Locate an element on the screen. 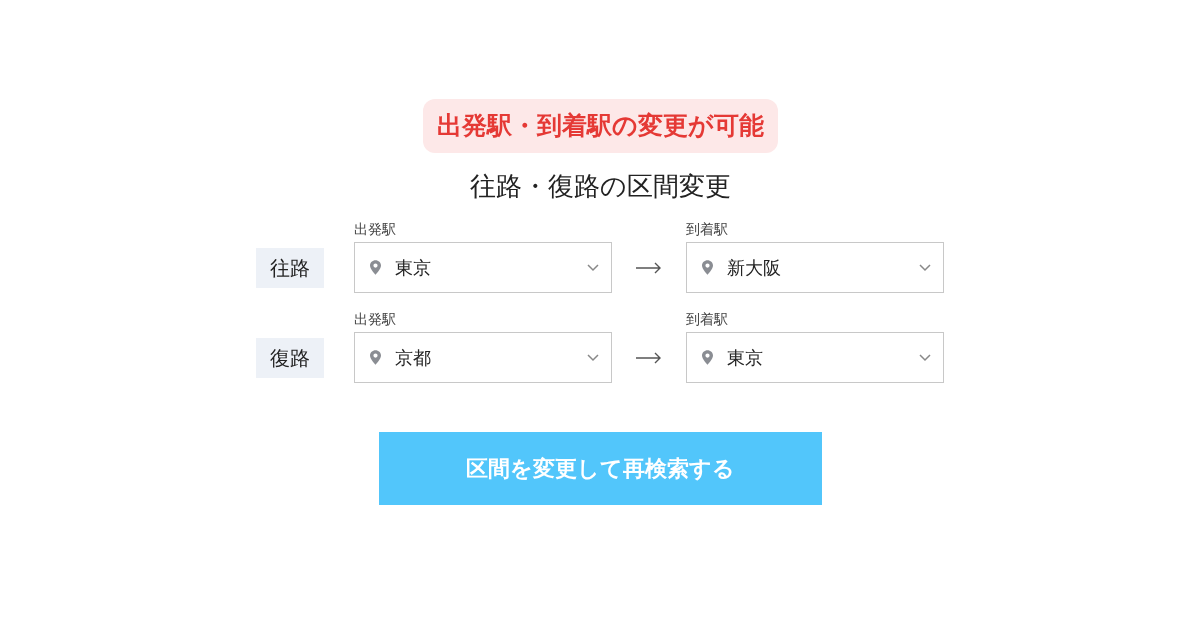 This screenshot has width=1200, height=630. station-select: 京都 is located at coordinates (483, 357).